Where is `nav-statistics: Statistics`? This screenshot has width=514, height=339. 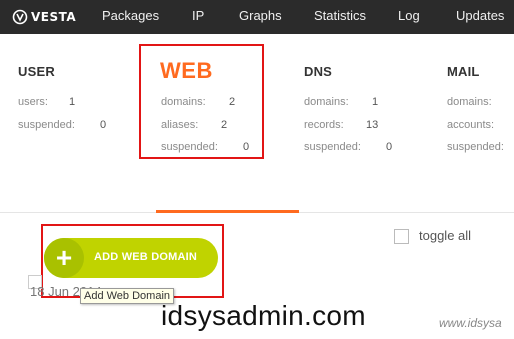 nav-statistics: Statistics is located at coordinates (340, 17).